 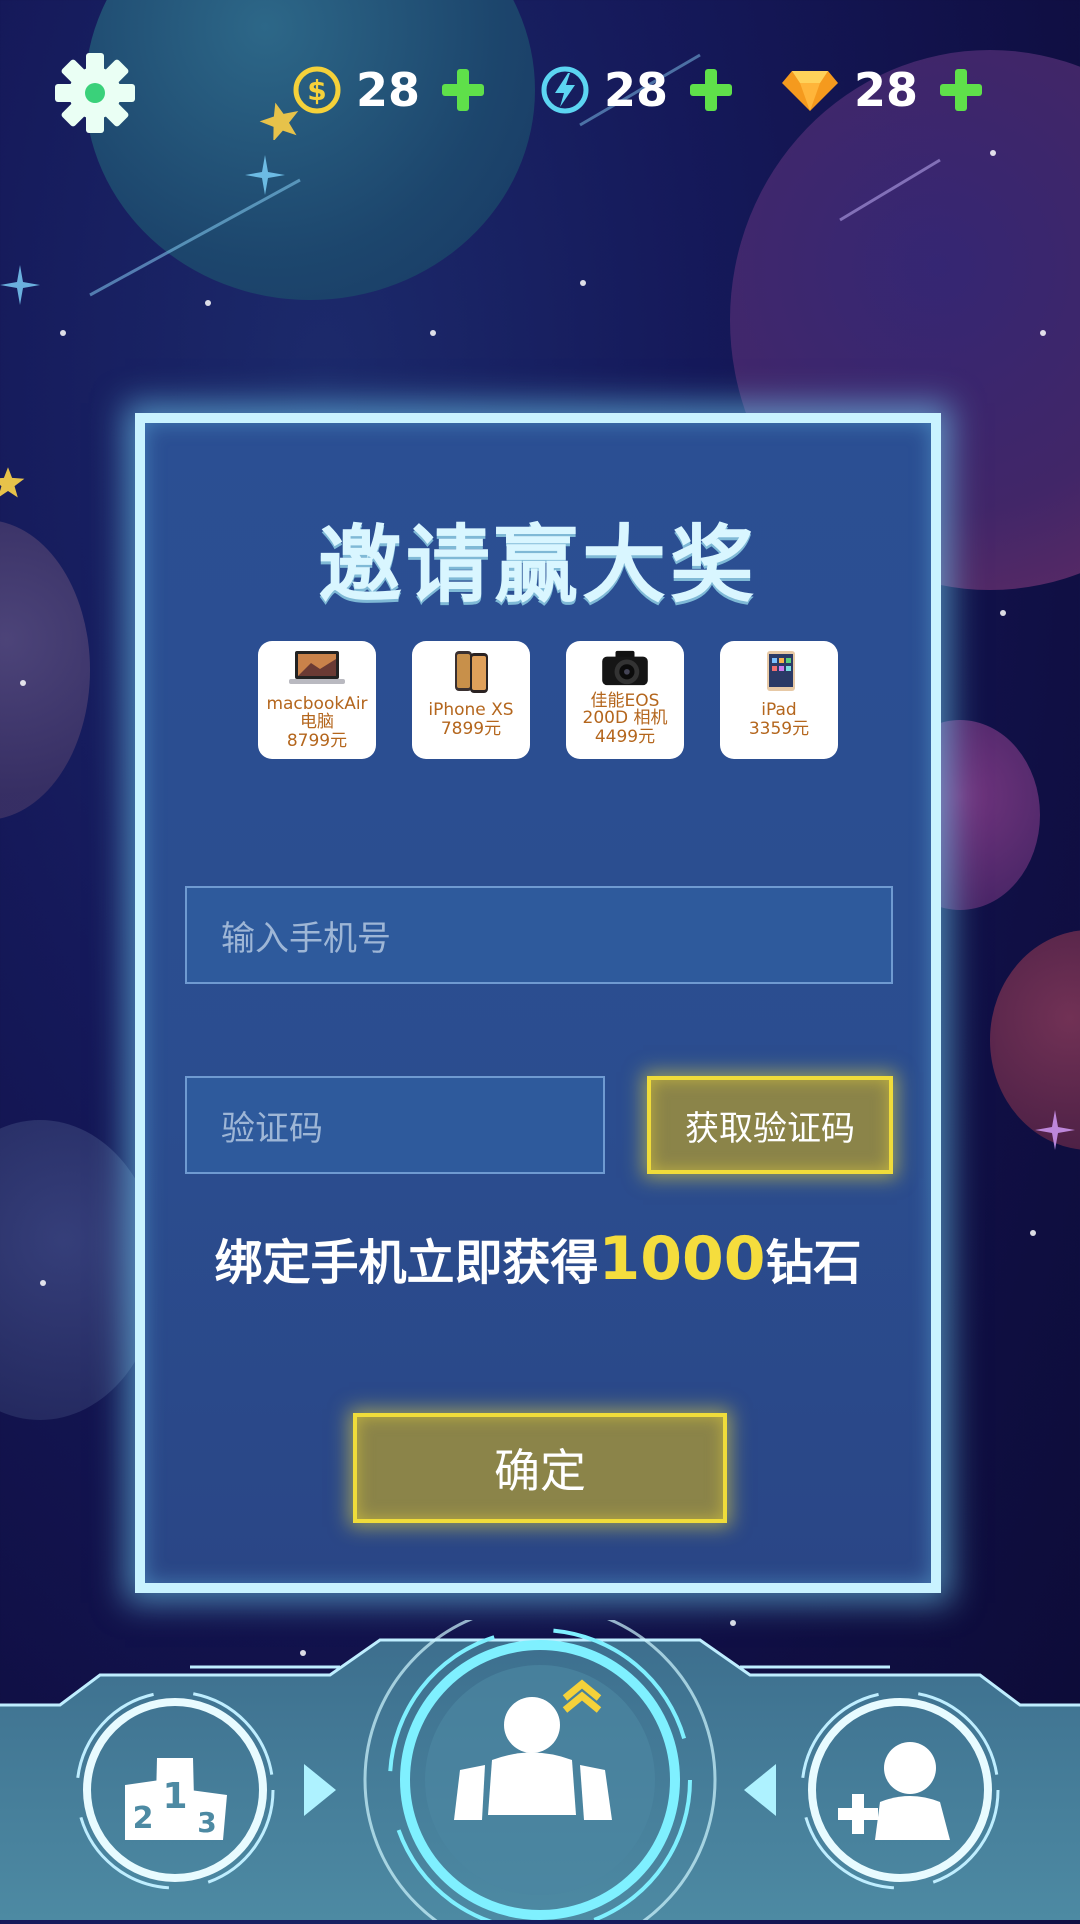 What do you see at coordinates (306, 938) in the screenshot?
I see `phone-placeholder: 输入手机号` at bounding box center [306, 938].